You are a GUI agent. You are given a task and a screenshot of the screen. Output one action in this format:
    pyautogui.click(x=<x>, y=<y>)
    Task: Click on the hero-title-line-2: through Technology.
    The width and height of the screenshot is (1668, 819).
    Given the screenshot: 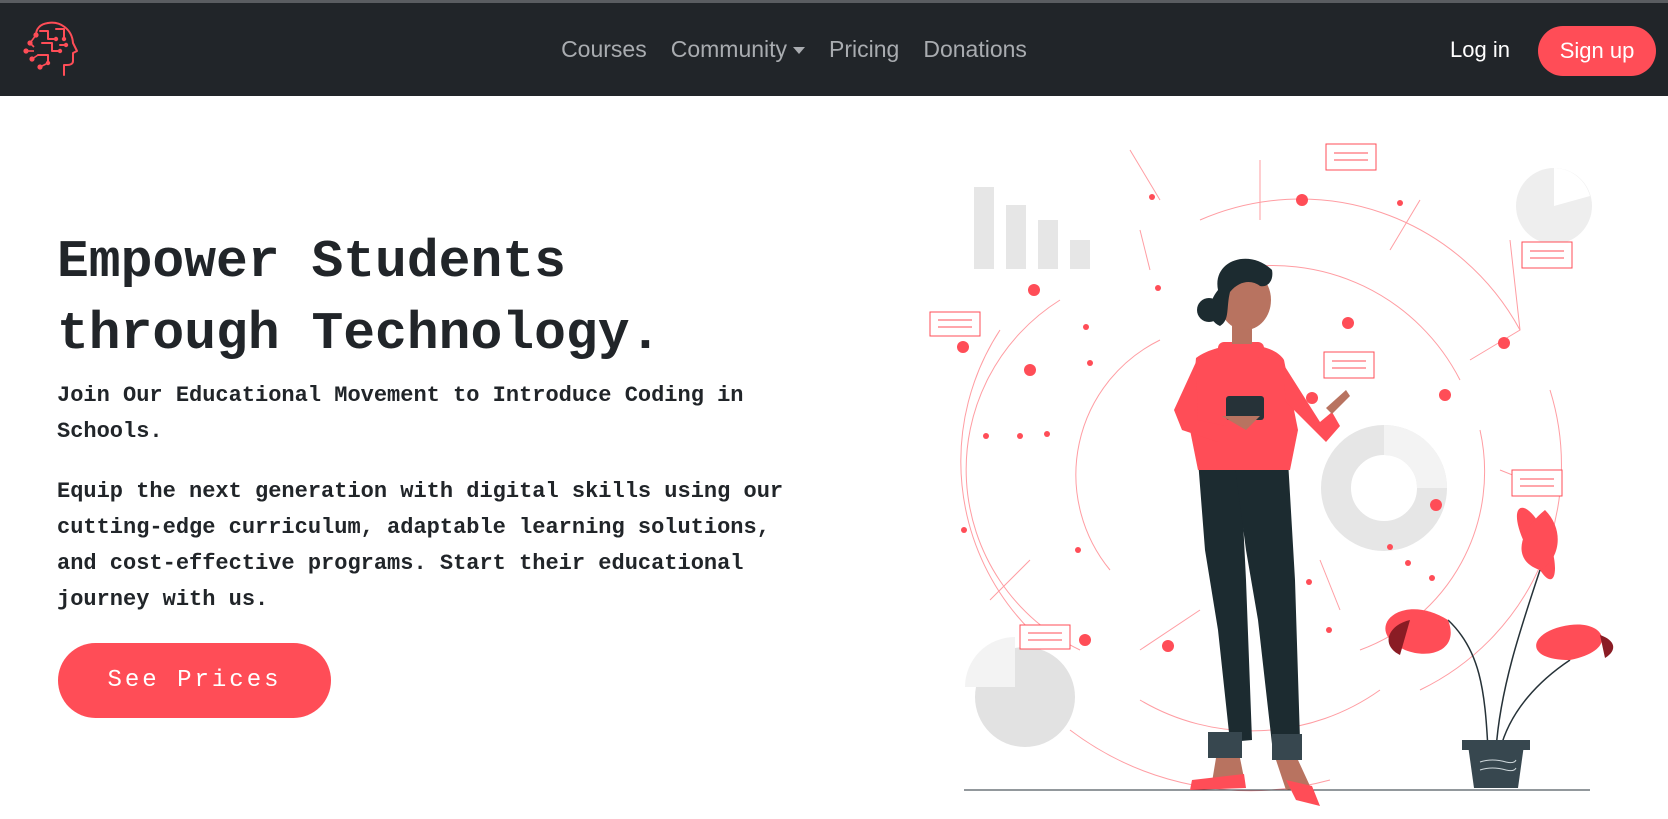 What is the action you would take?
    pyautogui.click(x=359, y=334)
    